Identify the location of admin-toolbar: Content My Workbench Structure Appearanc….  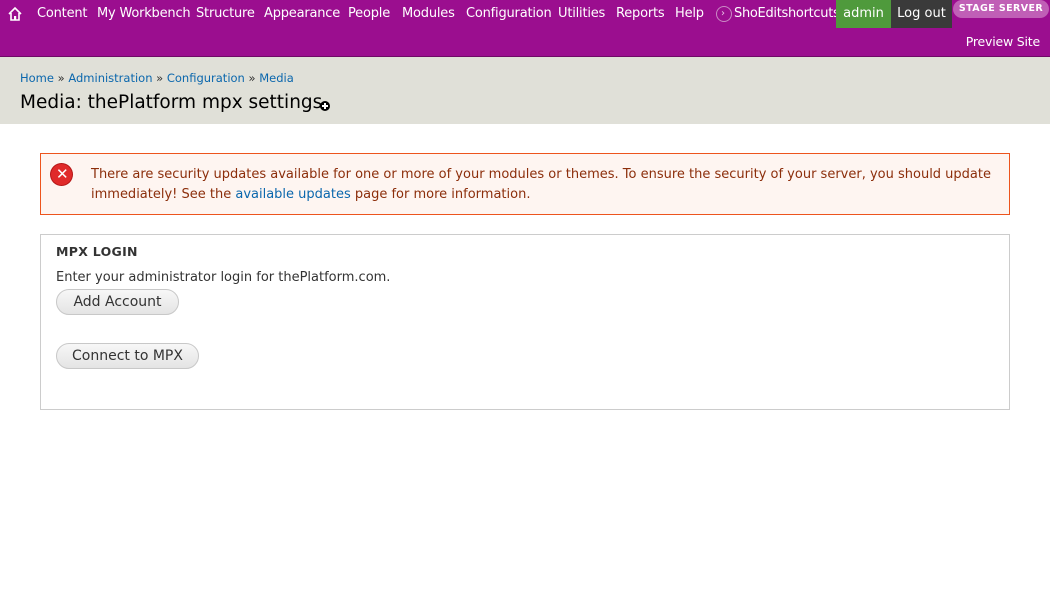
(525, 28).